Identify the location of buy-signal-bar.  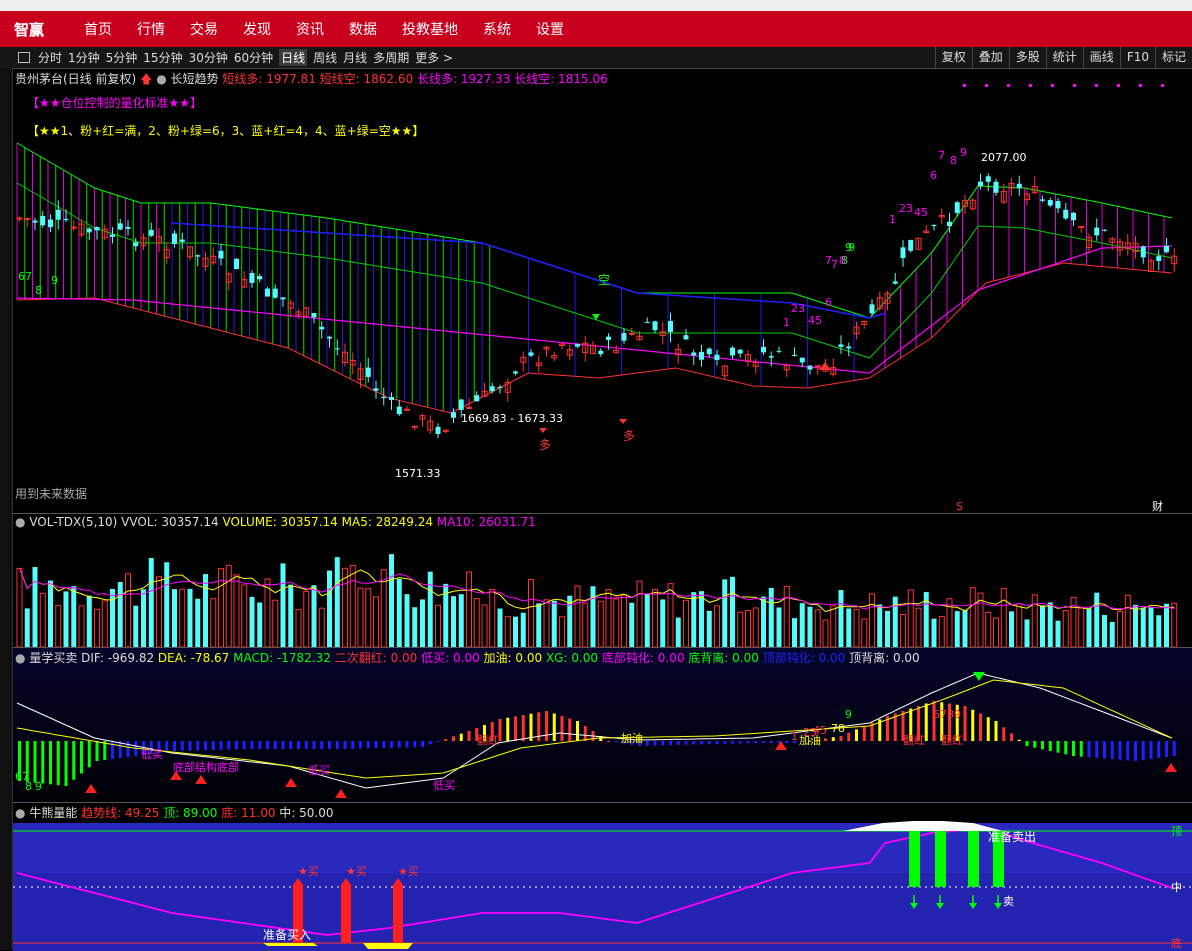
(398, 914).